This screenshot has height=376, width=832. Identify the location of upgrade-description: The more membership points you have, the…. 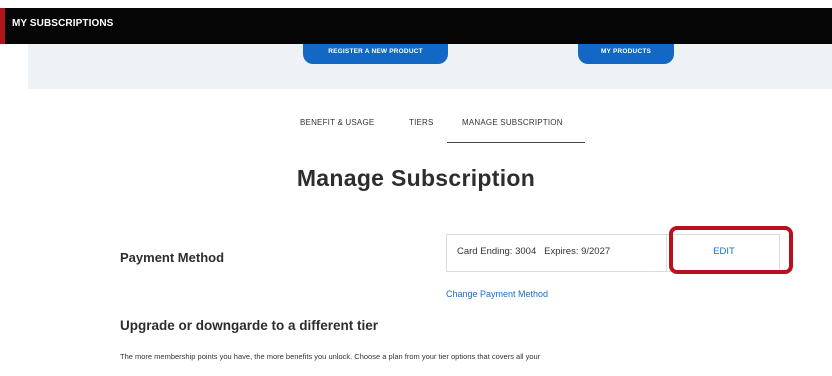
(330, 356).